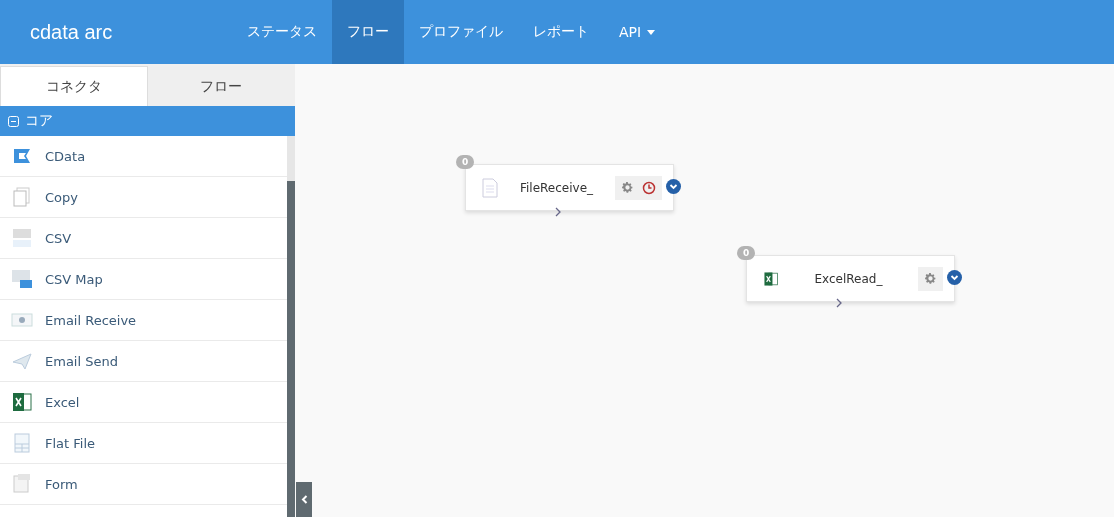  I want to click on sidebar-tab: コネクタ, so click(74, 86).